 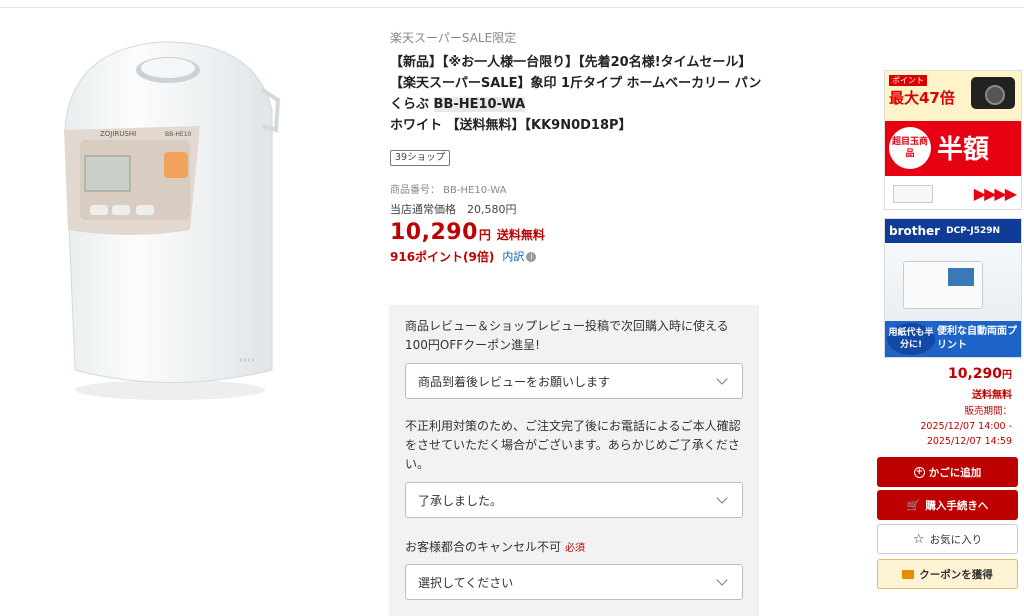 I want to click on ad1-bottom: ▶▶▶▶, so click(x=953, y=192).